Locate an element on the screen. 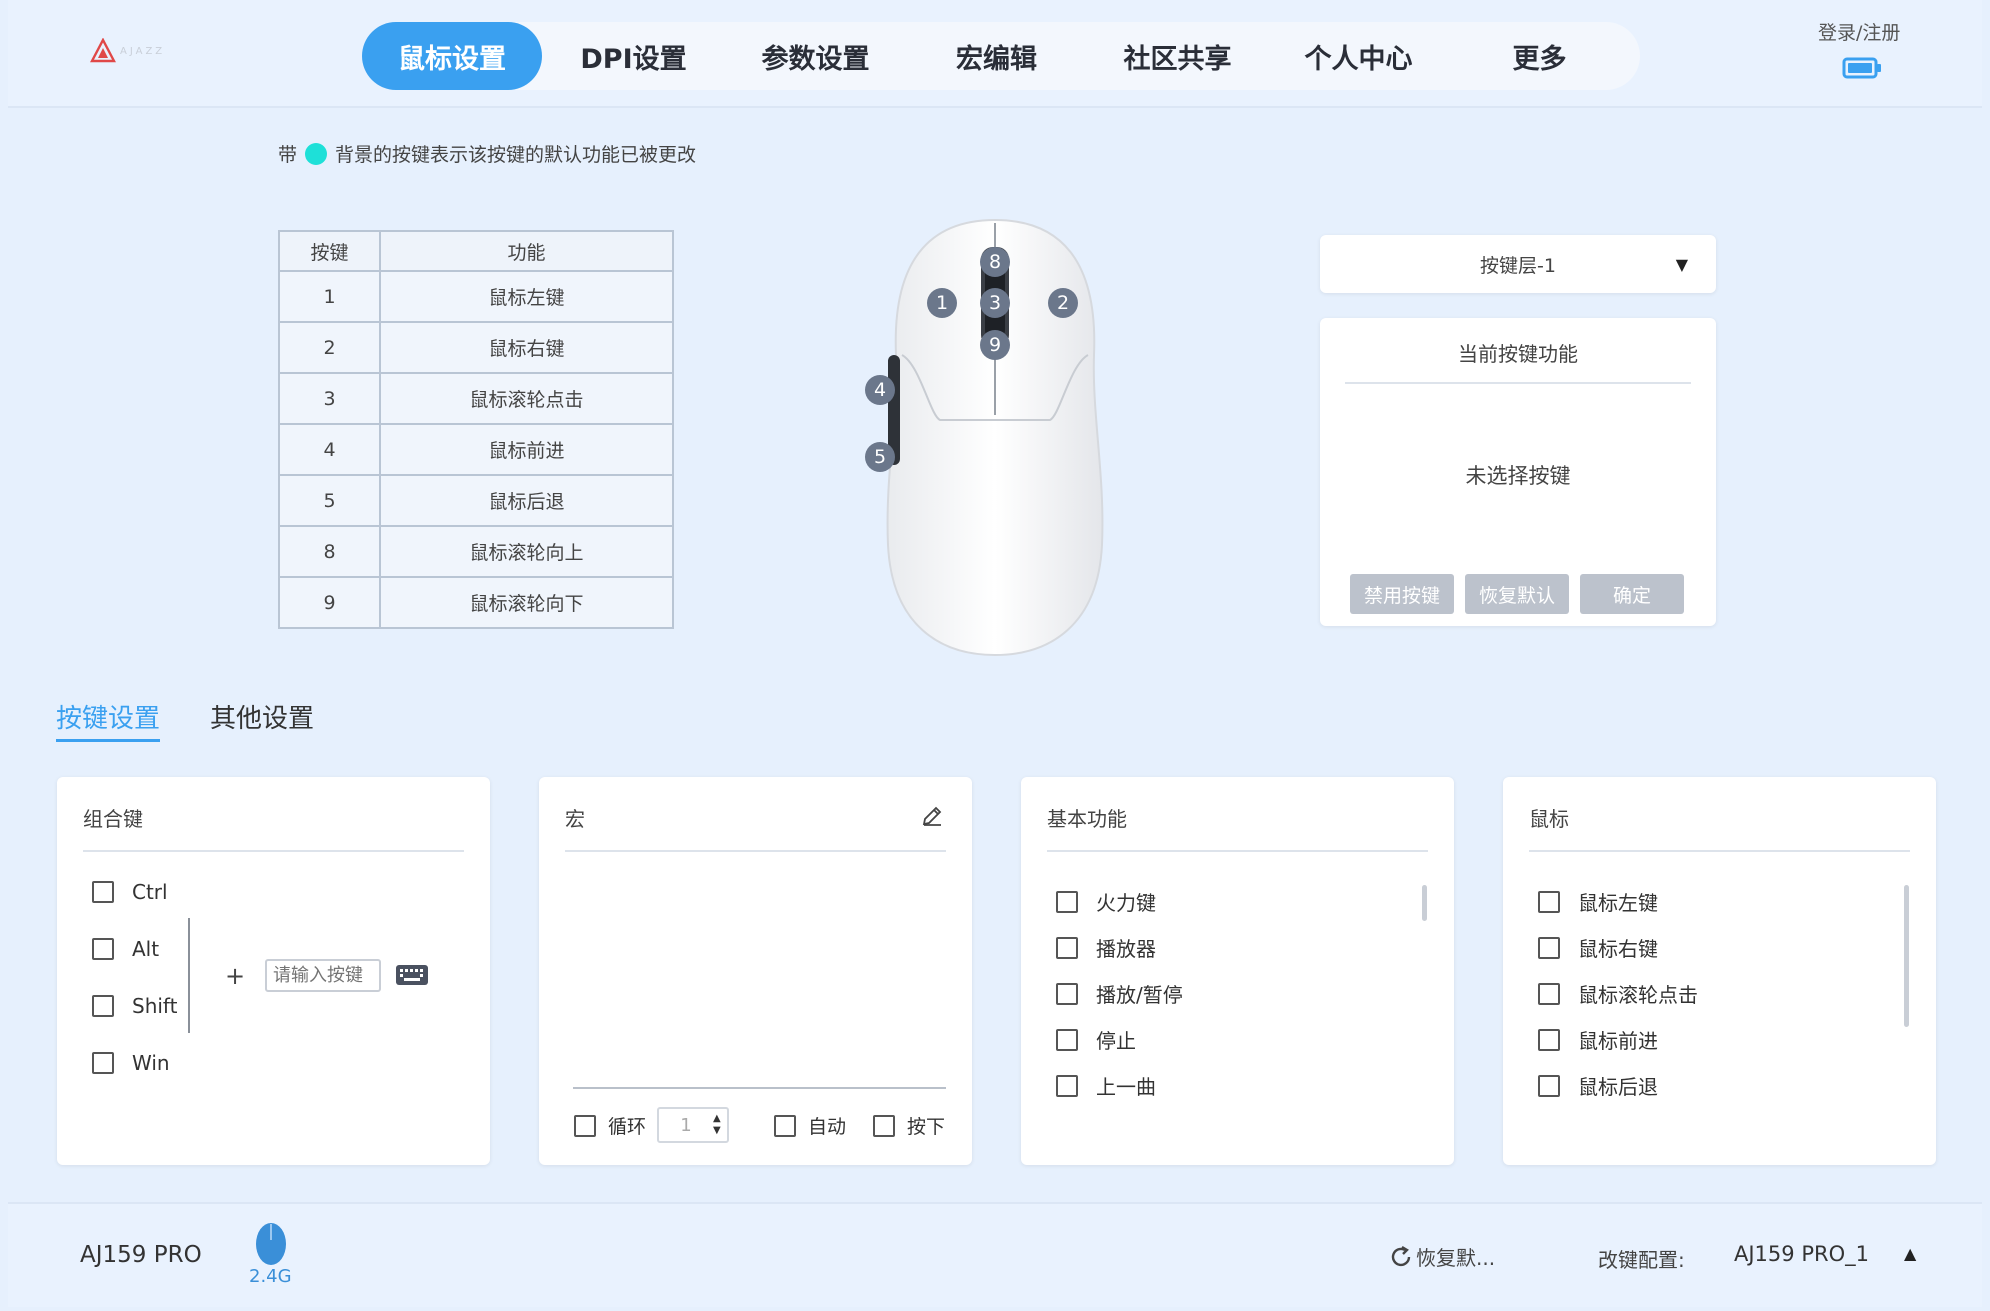 Image resolution: width=1990 pixels, height=1311 pixels. table-row: 4 鼠标前进 is located at coordinates (475, 449).